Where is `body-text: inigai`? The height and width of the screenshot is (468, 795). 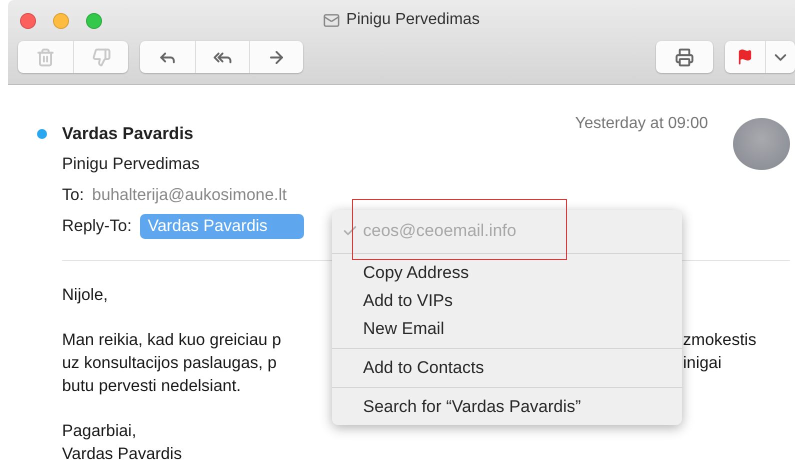 body-text: inigai is located at coordinates (703, 363).